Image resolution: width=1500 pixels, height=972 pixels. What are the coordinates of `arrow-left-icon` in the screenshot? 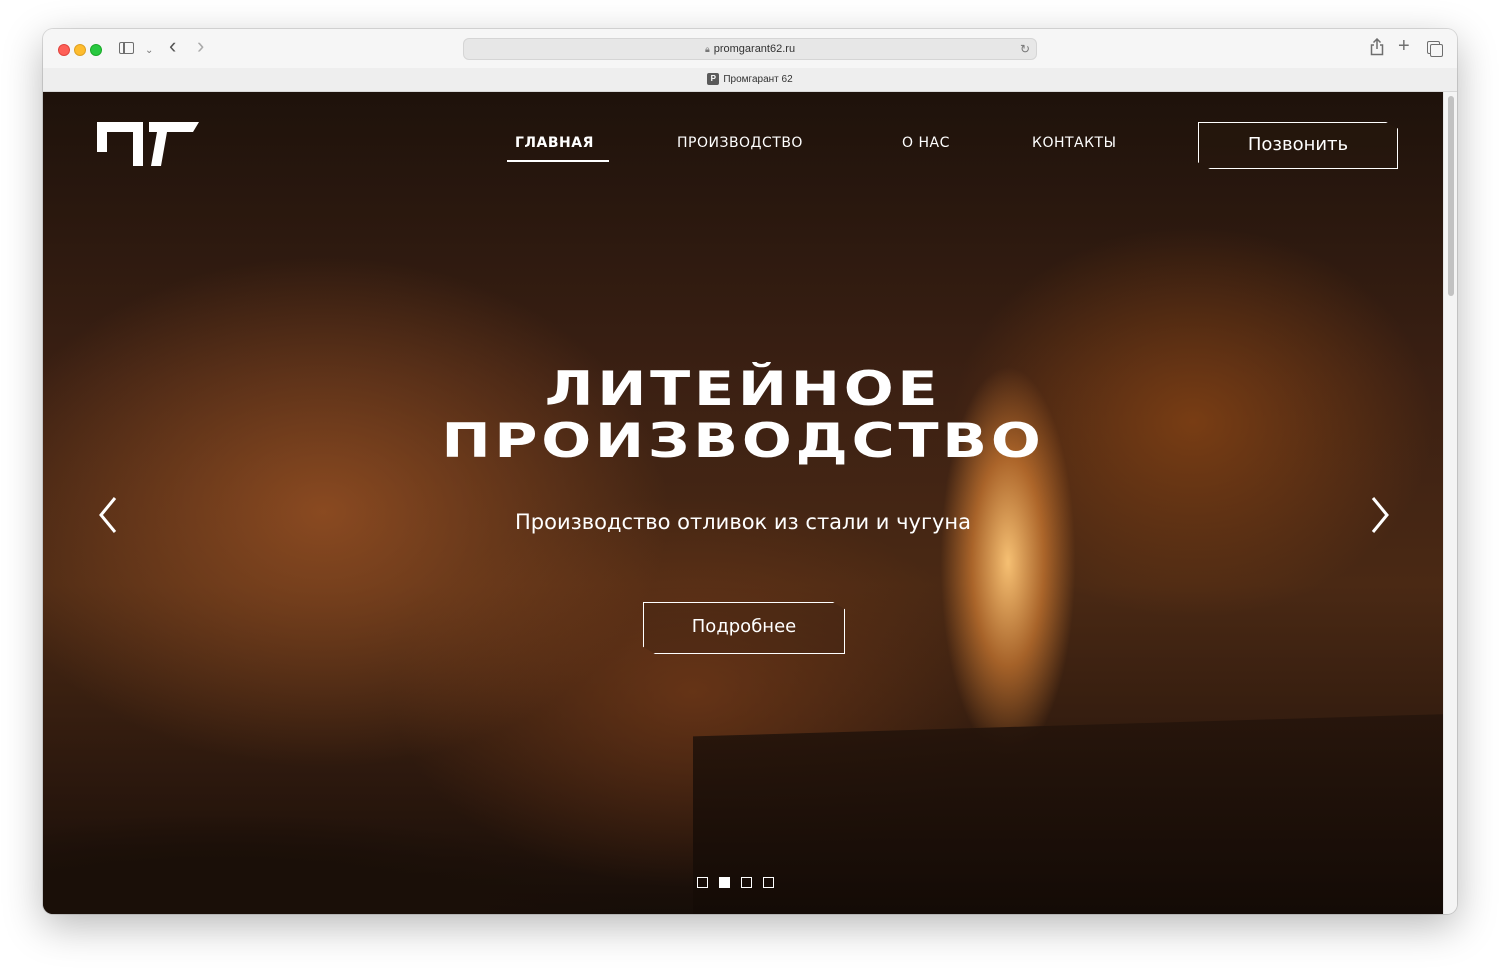 It's located at (108, 515).